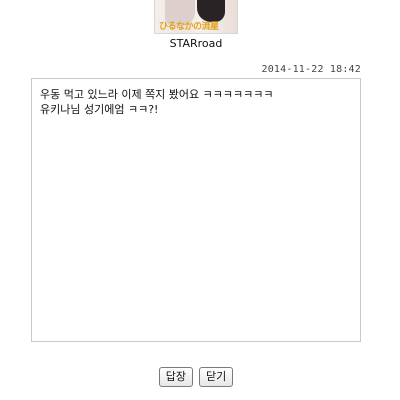 This screenshot has width=400, height=400. What do you see at coordinates (311, 69) in the screenshot?
I see `message-timestamp: 2014-11-22 18:42` at bounding box center [311, 69].